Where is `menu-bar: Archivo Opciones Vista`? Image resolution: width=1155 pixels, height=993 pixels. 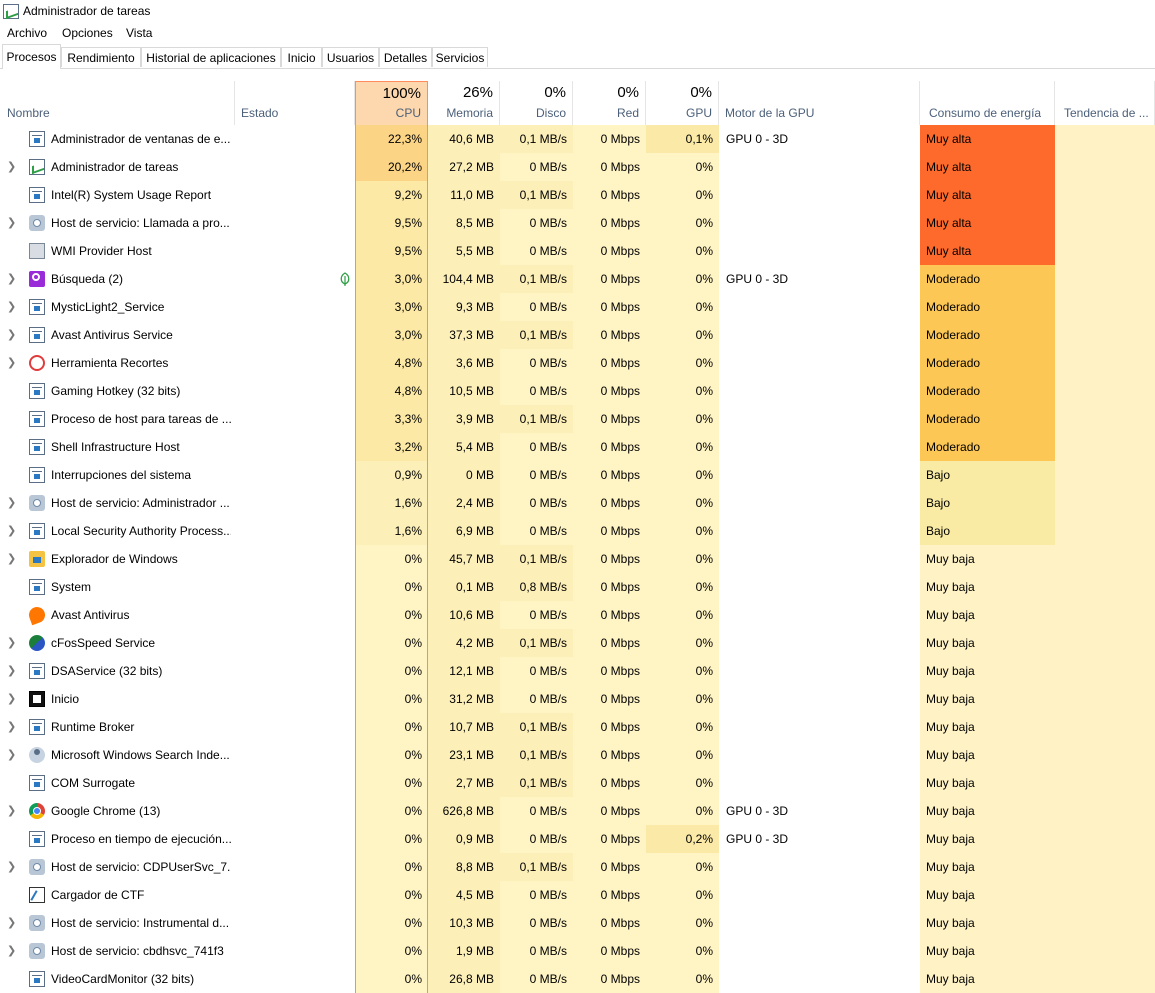 menu-bar: Archivo Opciones Vista is located at coordinates (577, 32).